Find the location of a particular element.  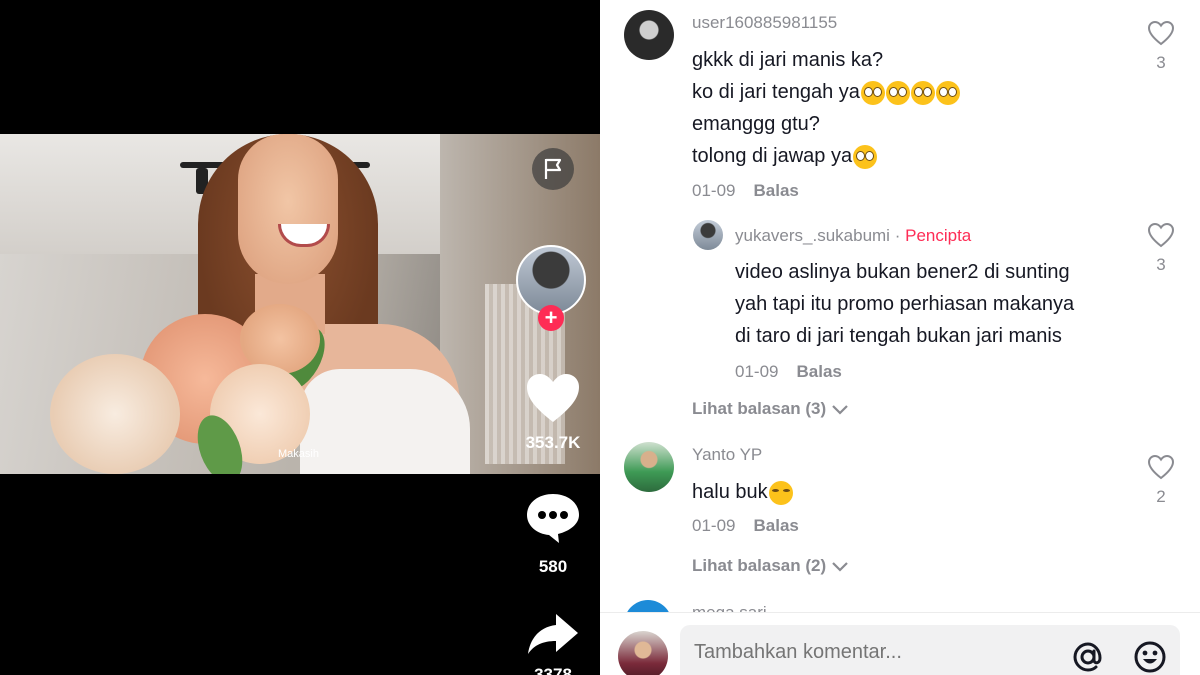

current-user-avatar is located at coordinates (643, 653).